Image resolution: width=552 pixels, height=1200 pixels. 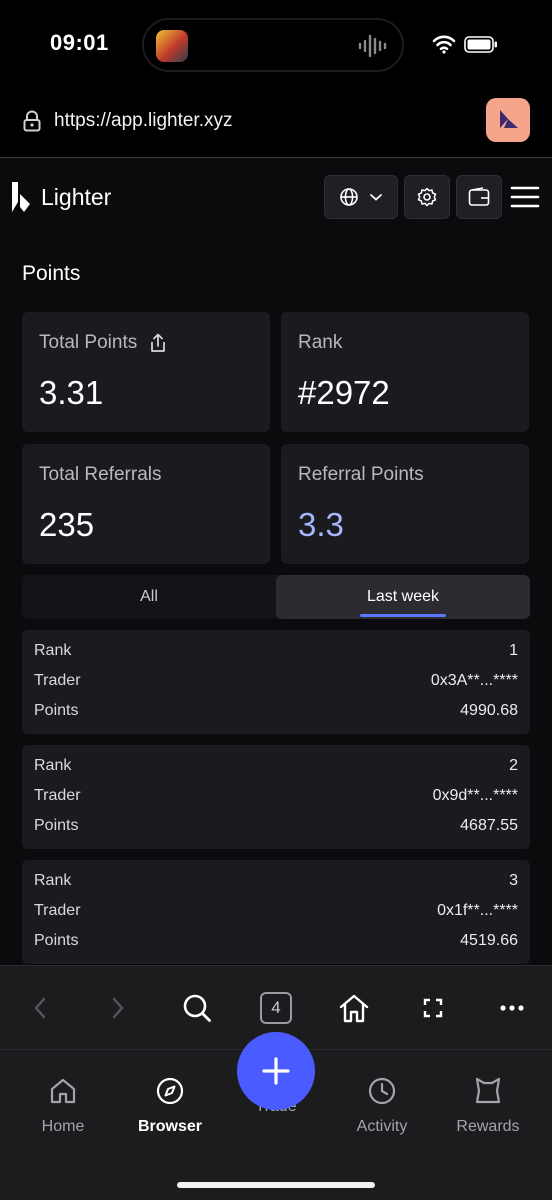 What do you see at coordinates (79, 42) in the screenshot?
I see `status-time: 09:01` at bounding box center [79, 42].